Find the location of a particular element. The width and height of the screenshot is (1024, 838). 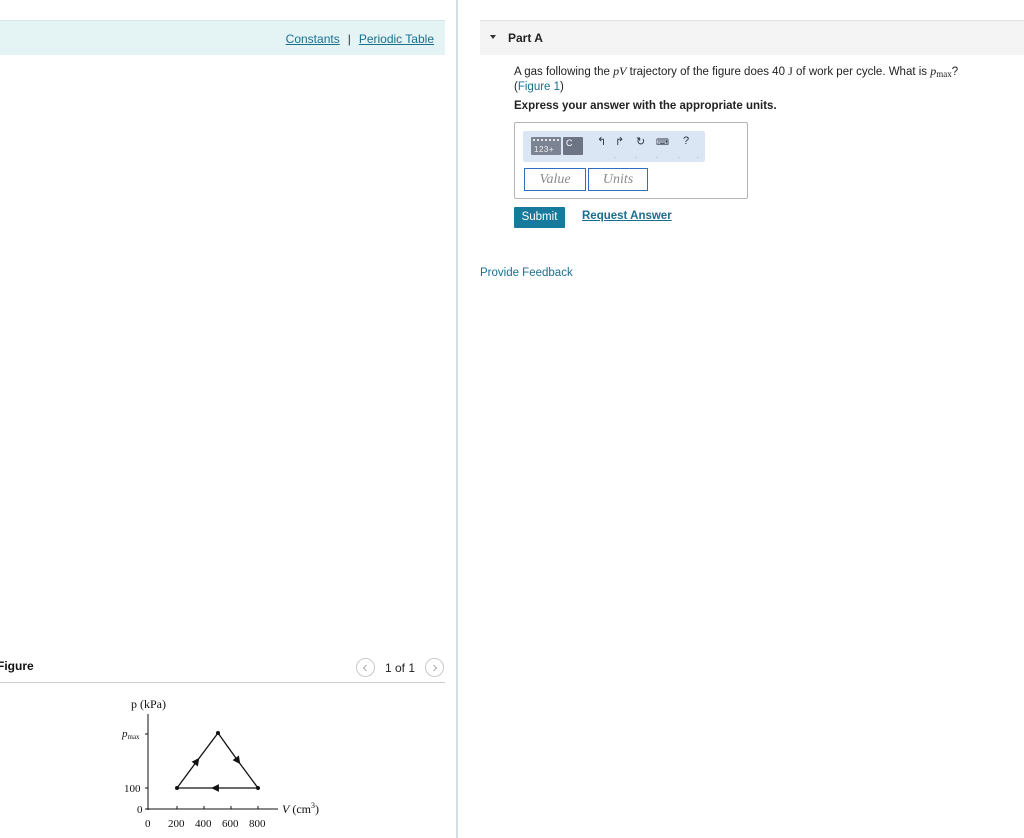

x-tick-label: 200 is located at coordinates (176, 824).